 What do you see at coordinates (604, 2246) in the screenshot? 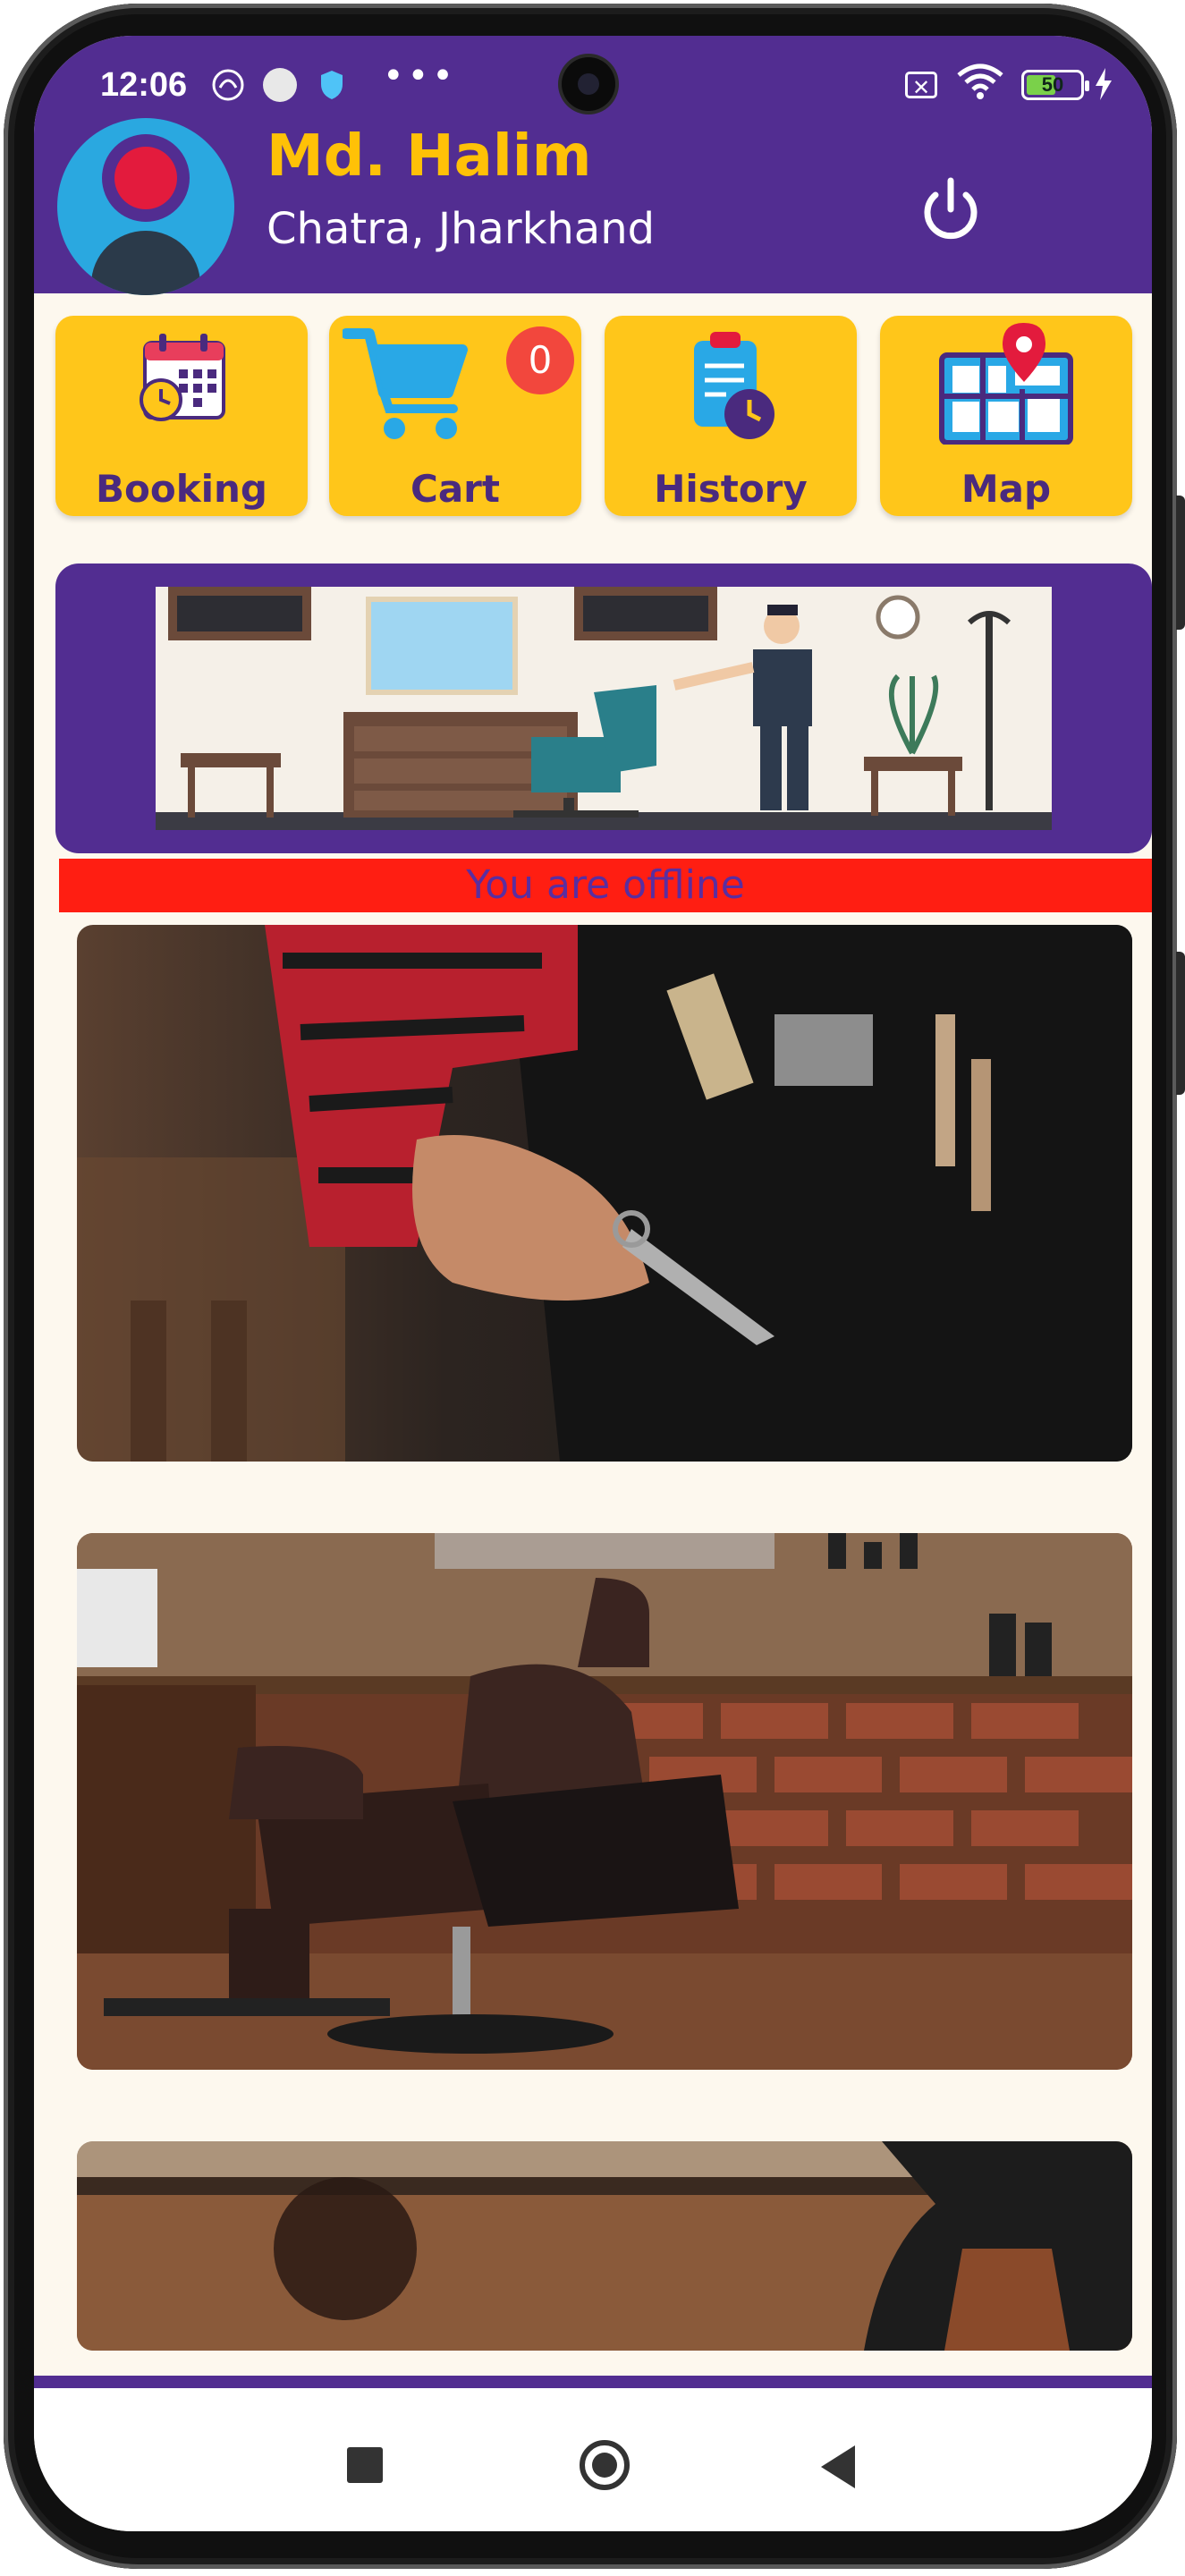
I see `carousel-photo-barber-shop` at bounding box center [604, 2246].